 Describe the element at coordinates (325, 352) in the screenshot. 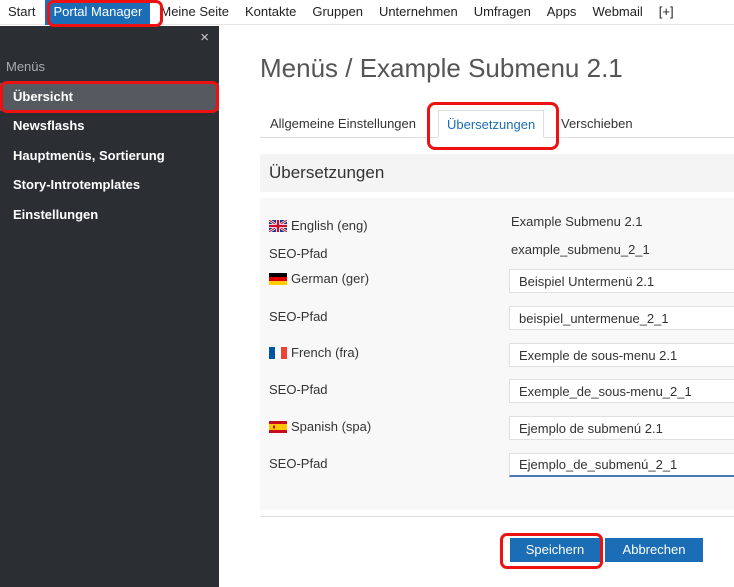

I see `language-name: French (fra)` at that location.